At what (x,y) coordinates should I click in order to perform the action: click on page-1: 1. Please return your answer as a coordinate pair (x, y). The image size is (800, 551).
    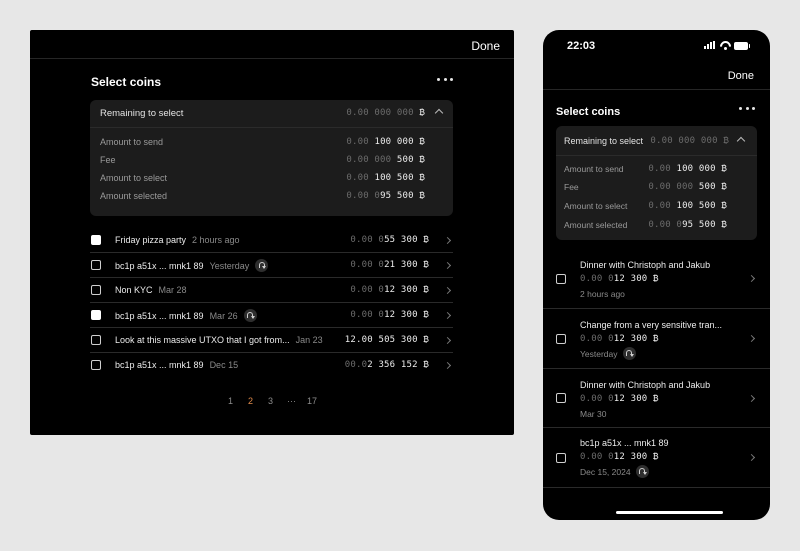
    Looking at the image, I should click on (230, 401).